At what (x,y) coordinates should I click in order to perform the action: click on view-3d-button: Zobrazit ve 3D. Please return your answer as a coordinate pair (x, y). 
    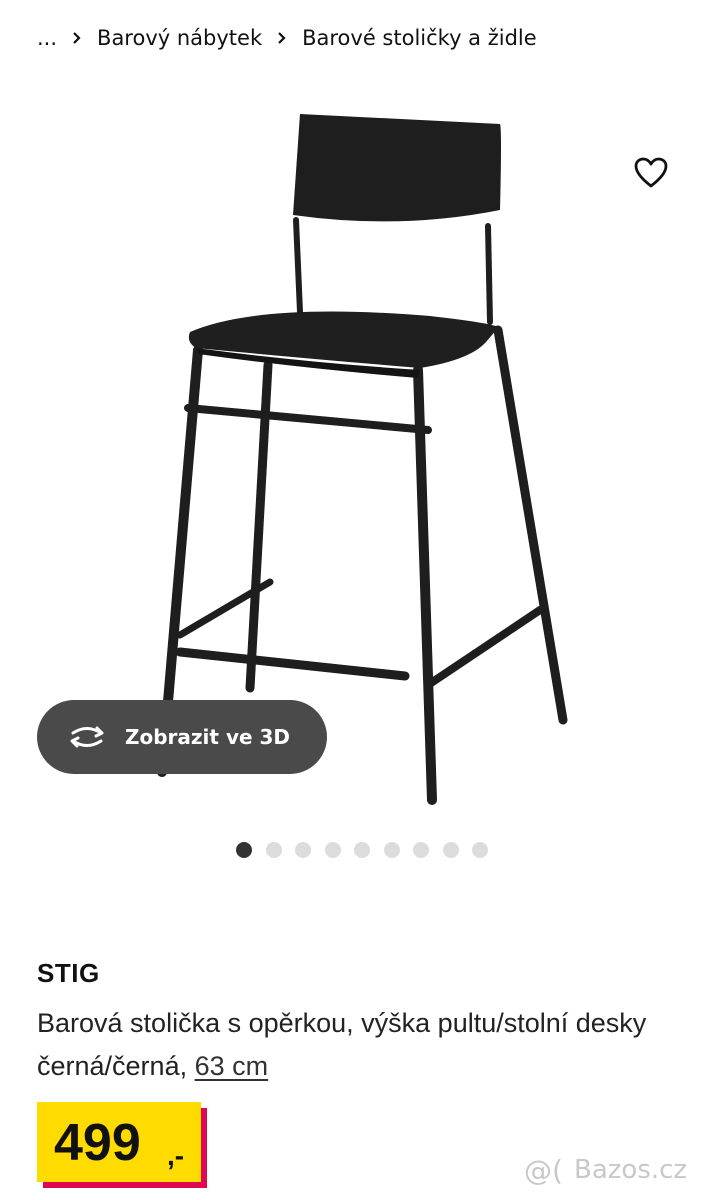
    Looking at the image, I should click on (182, 737).